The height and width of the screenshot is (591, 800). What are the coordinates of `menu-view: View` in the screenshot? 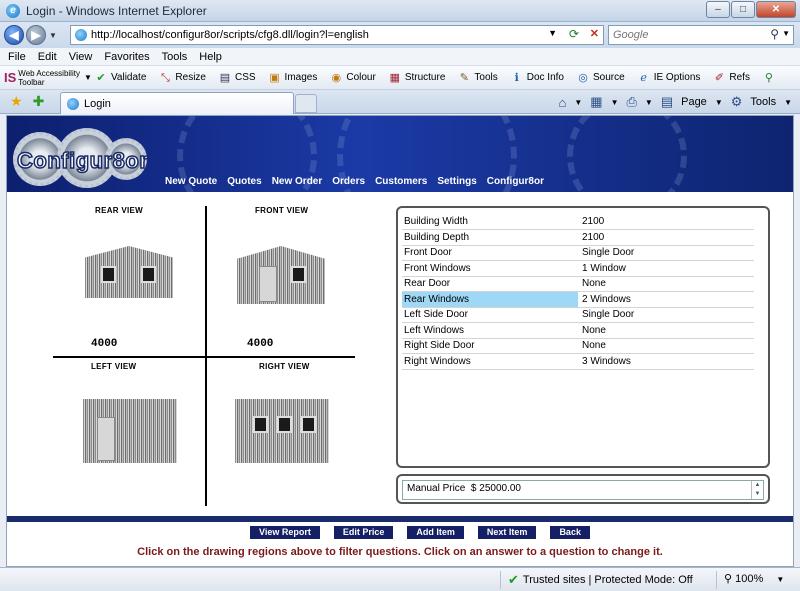 It's located at (81, 57).